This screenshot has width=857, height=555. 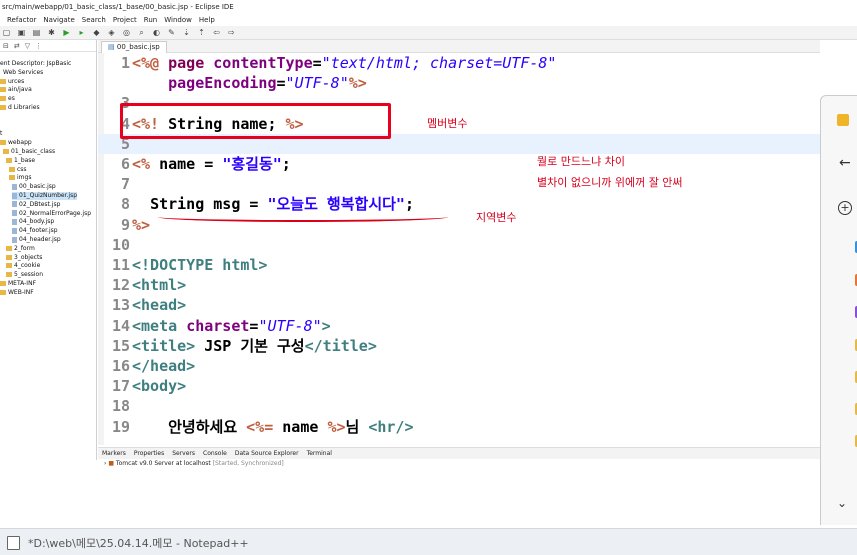 I want to click on tree-item-label: Web Services, so click(x=23, y=72).